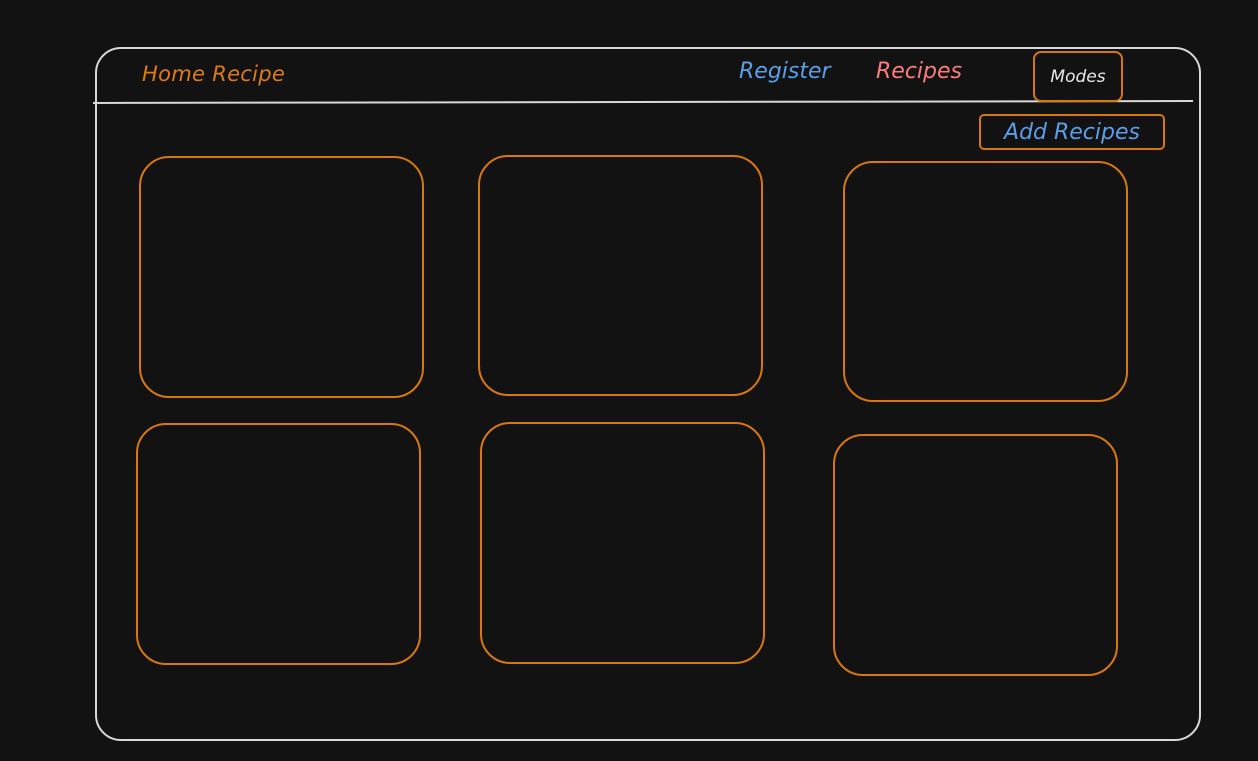 The height and width of the screenshot is (761, 1258). What do you see at coordinates (213, 74) in the screenshot?
I see `brand-title: Home Recipe` at bounding box center [213, 74].